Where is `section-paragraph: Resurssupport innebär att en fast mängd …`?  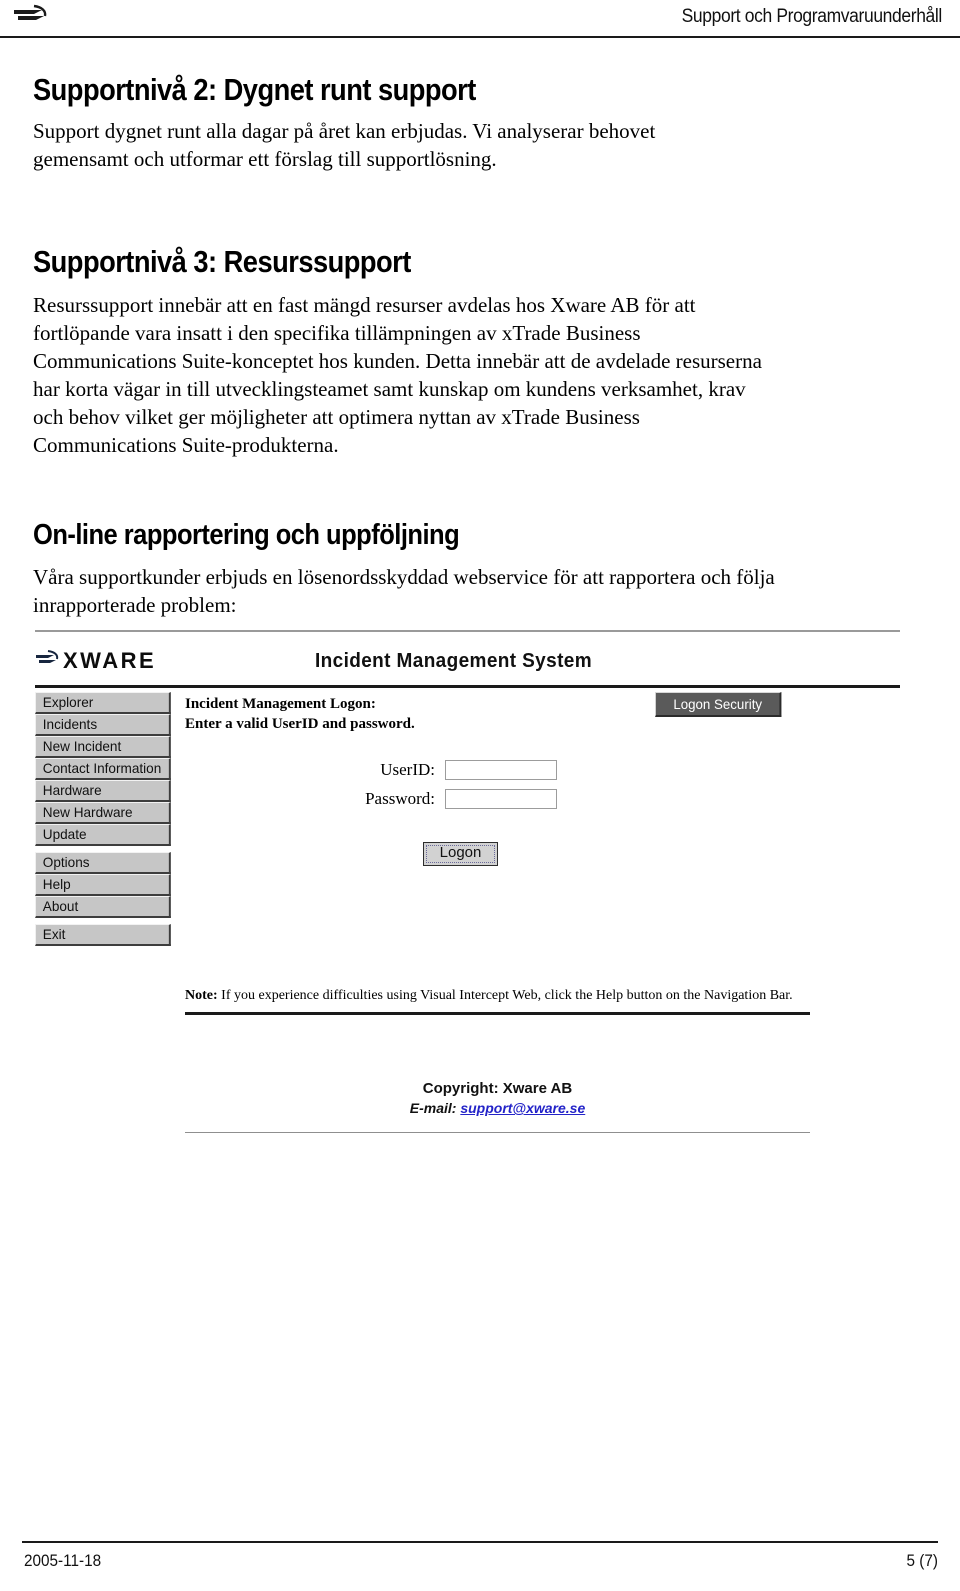
section-paragraph: Resurssupport innebär att en fast mängd … is located at coordinates (397, 375).